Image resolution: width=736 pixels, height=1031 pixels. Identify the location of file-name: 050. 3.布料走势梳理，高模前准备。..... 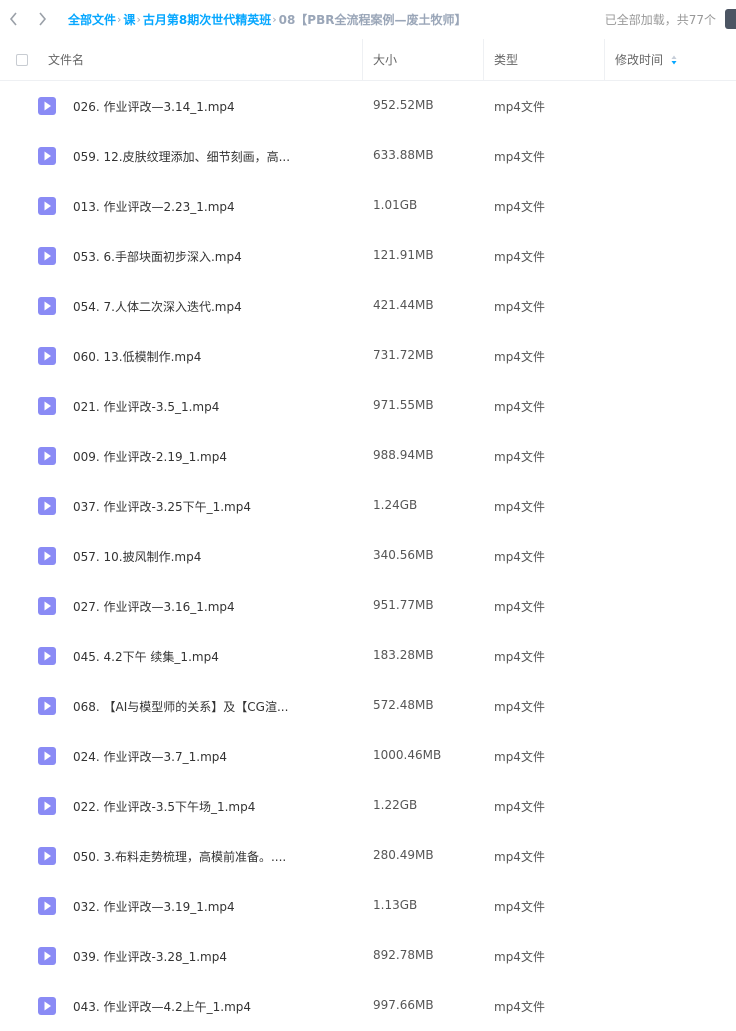
(179, 856).